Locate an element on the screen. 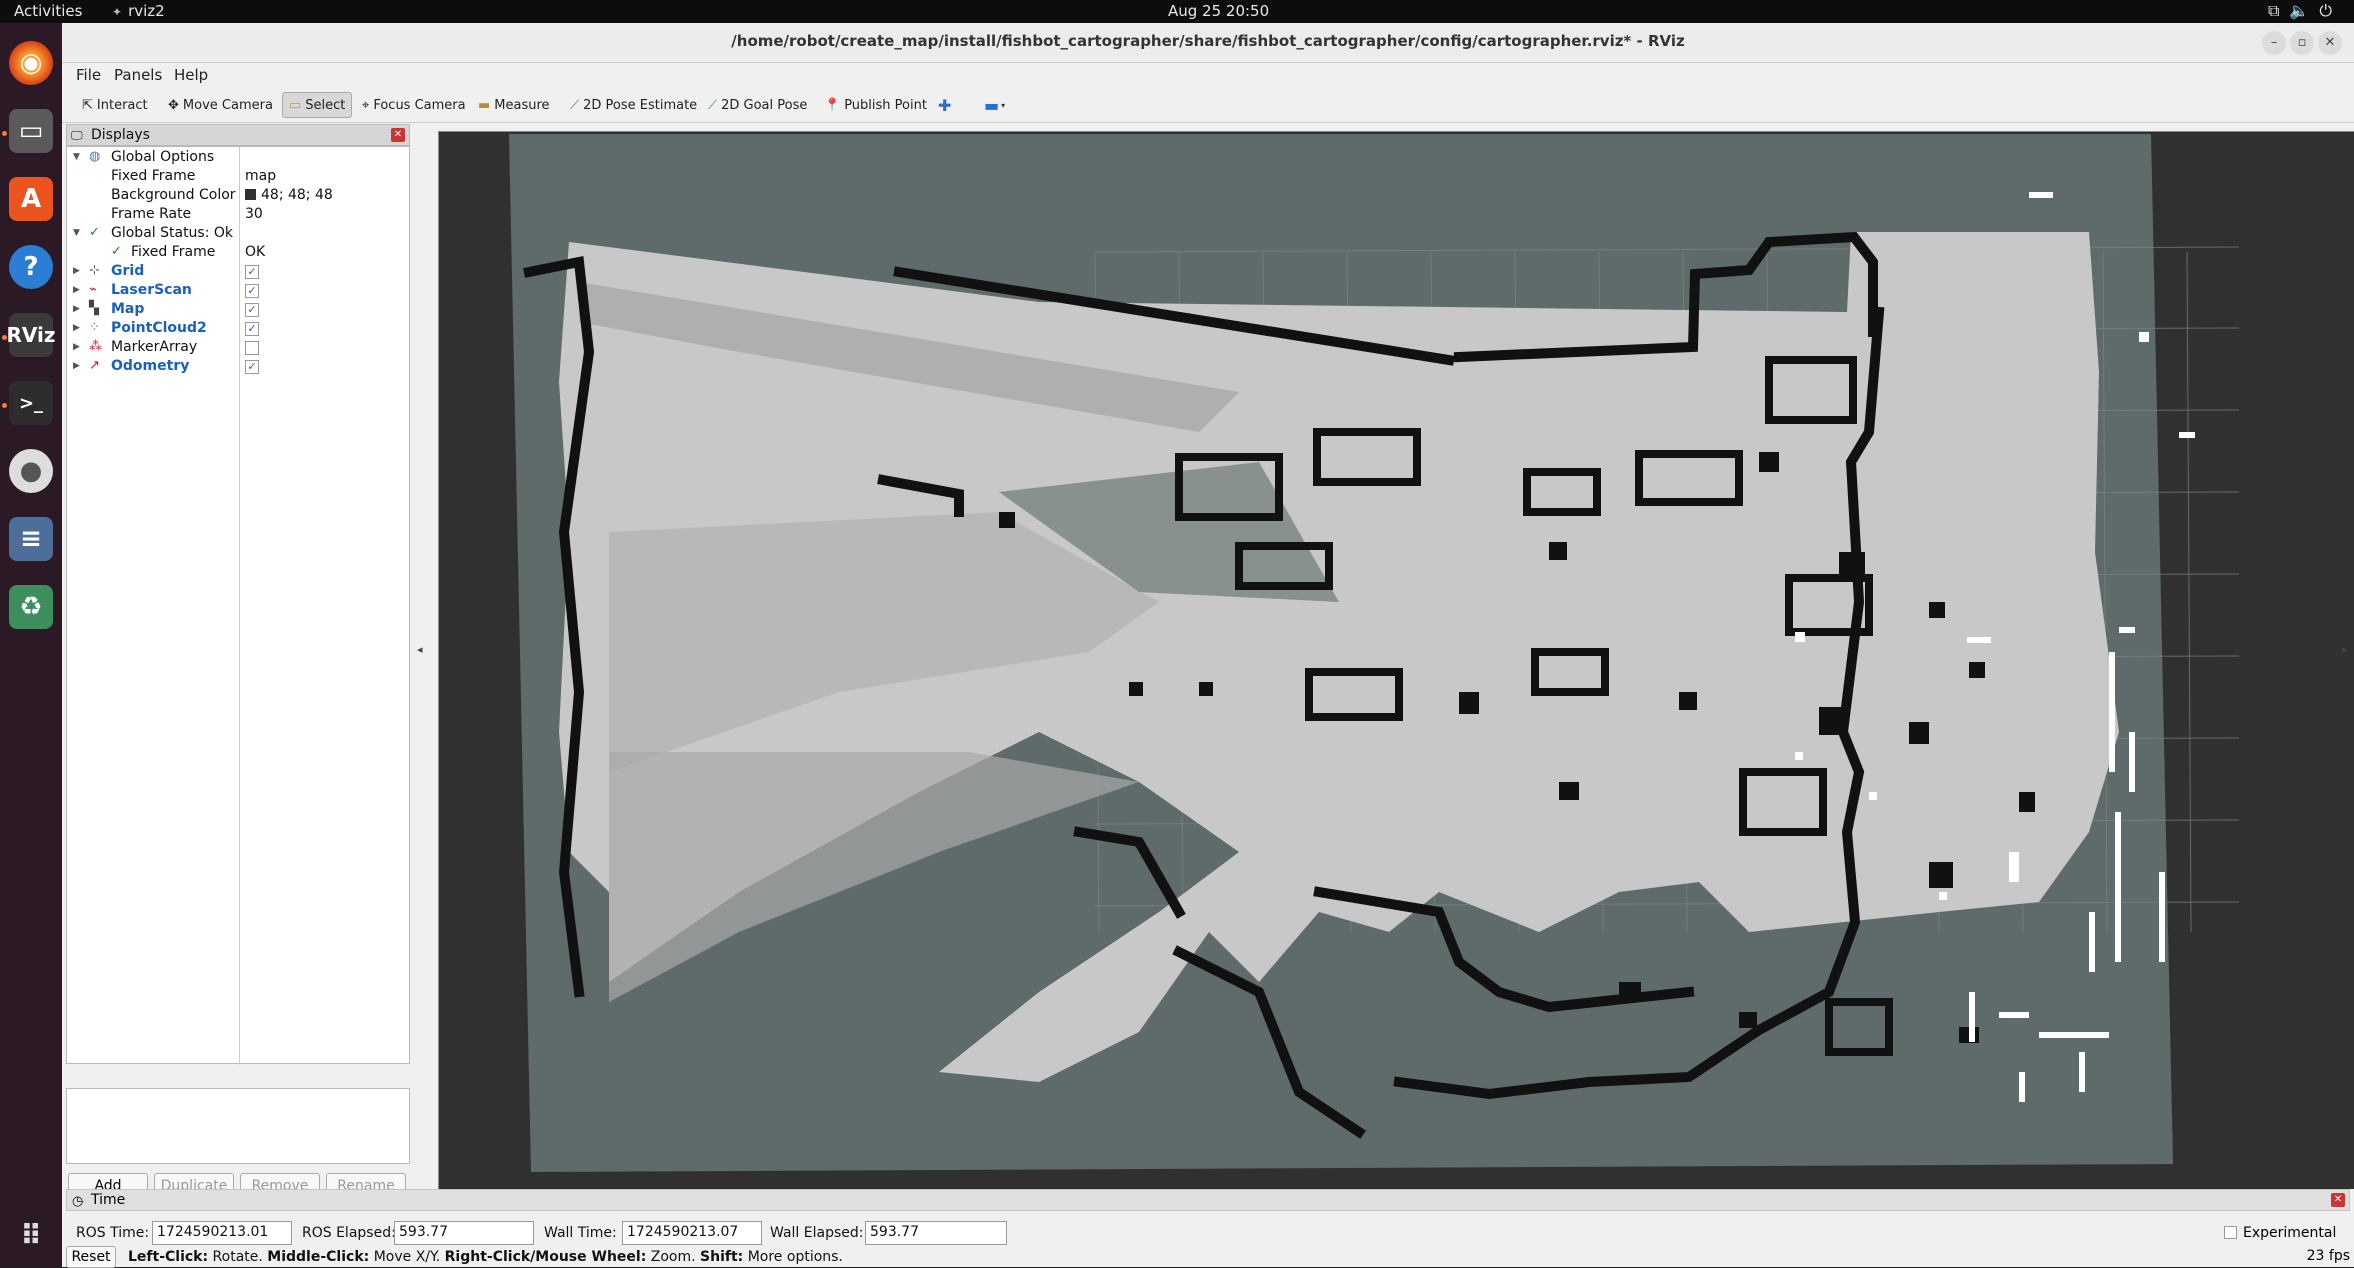 Image resolution: width=2354 pixels, height=1268 pixels. tree-row-label: LaserScan is located at coordinates (151, 290).